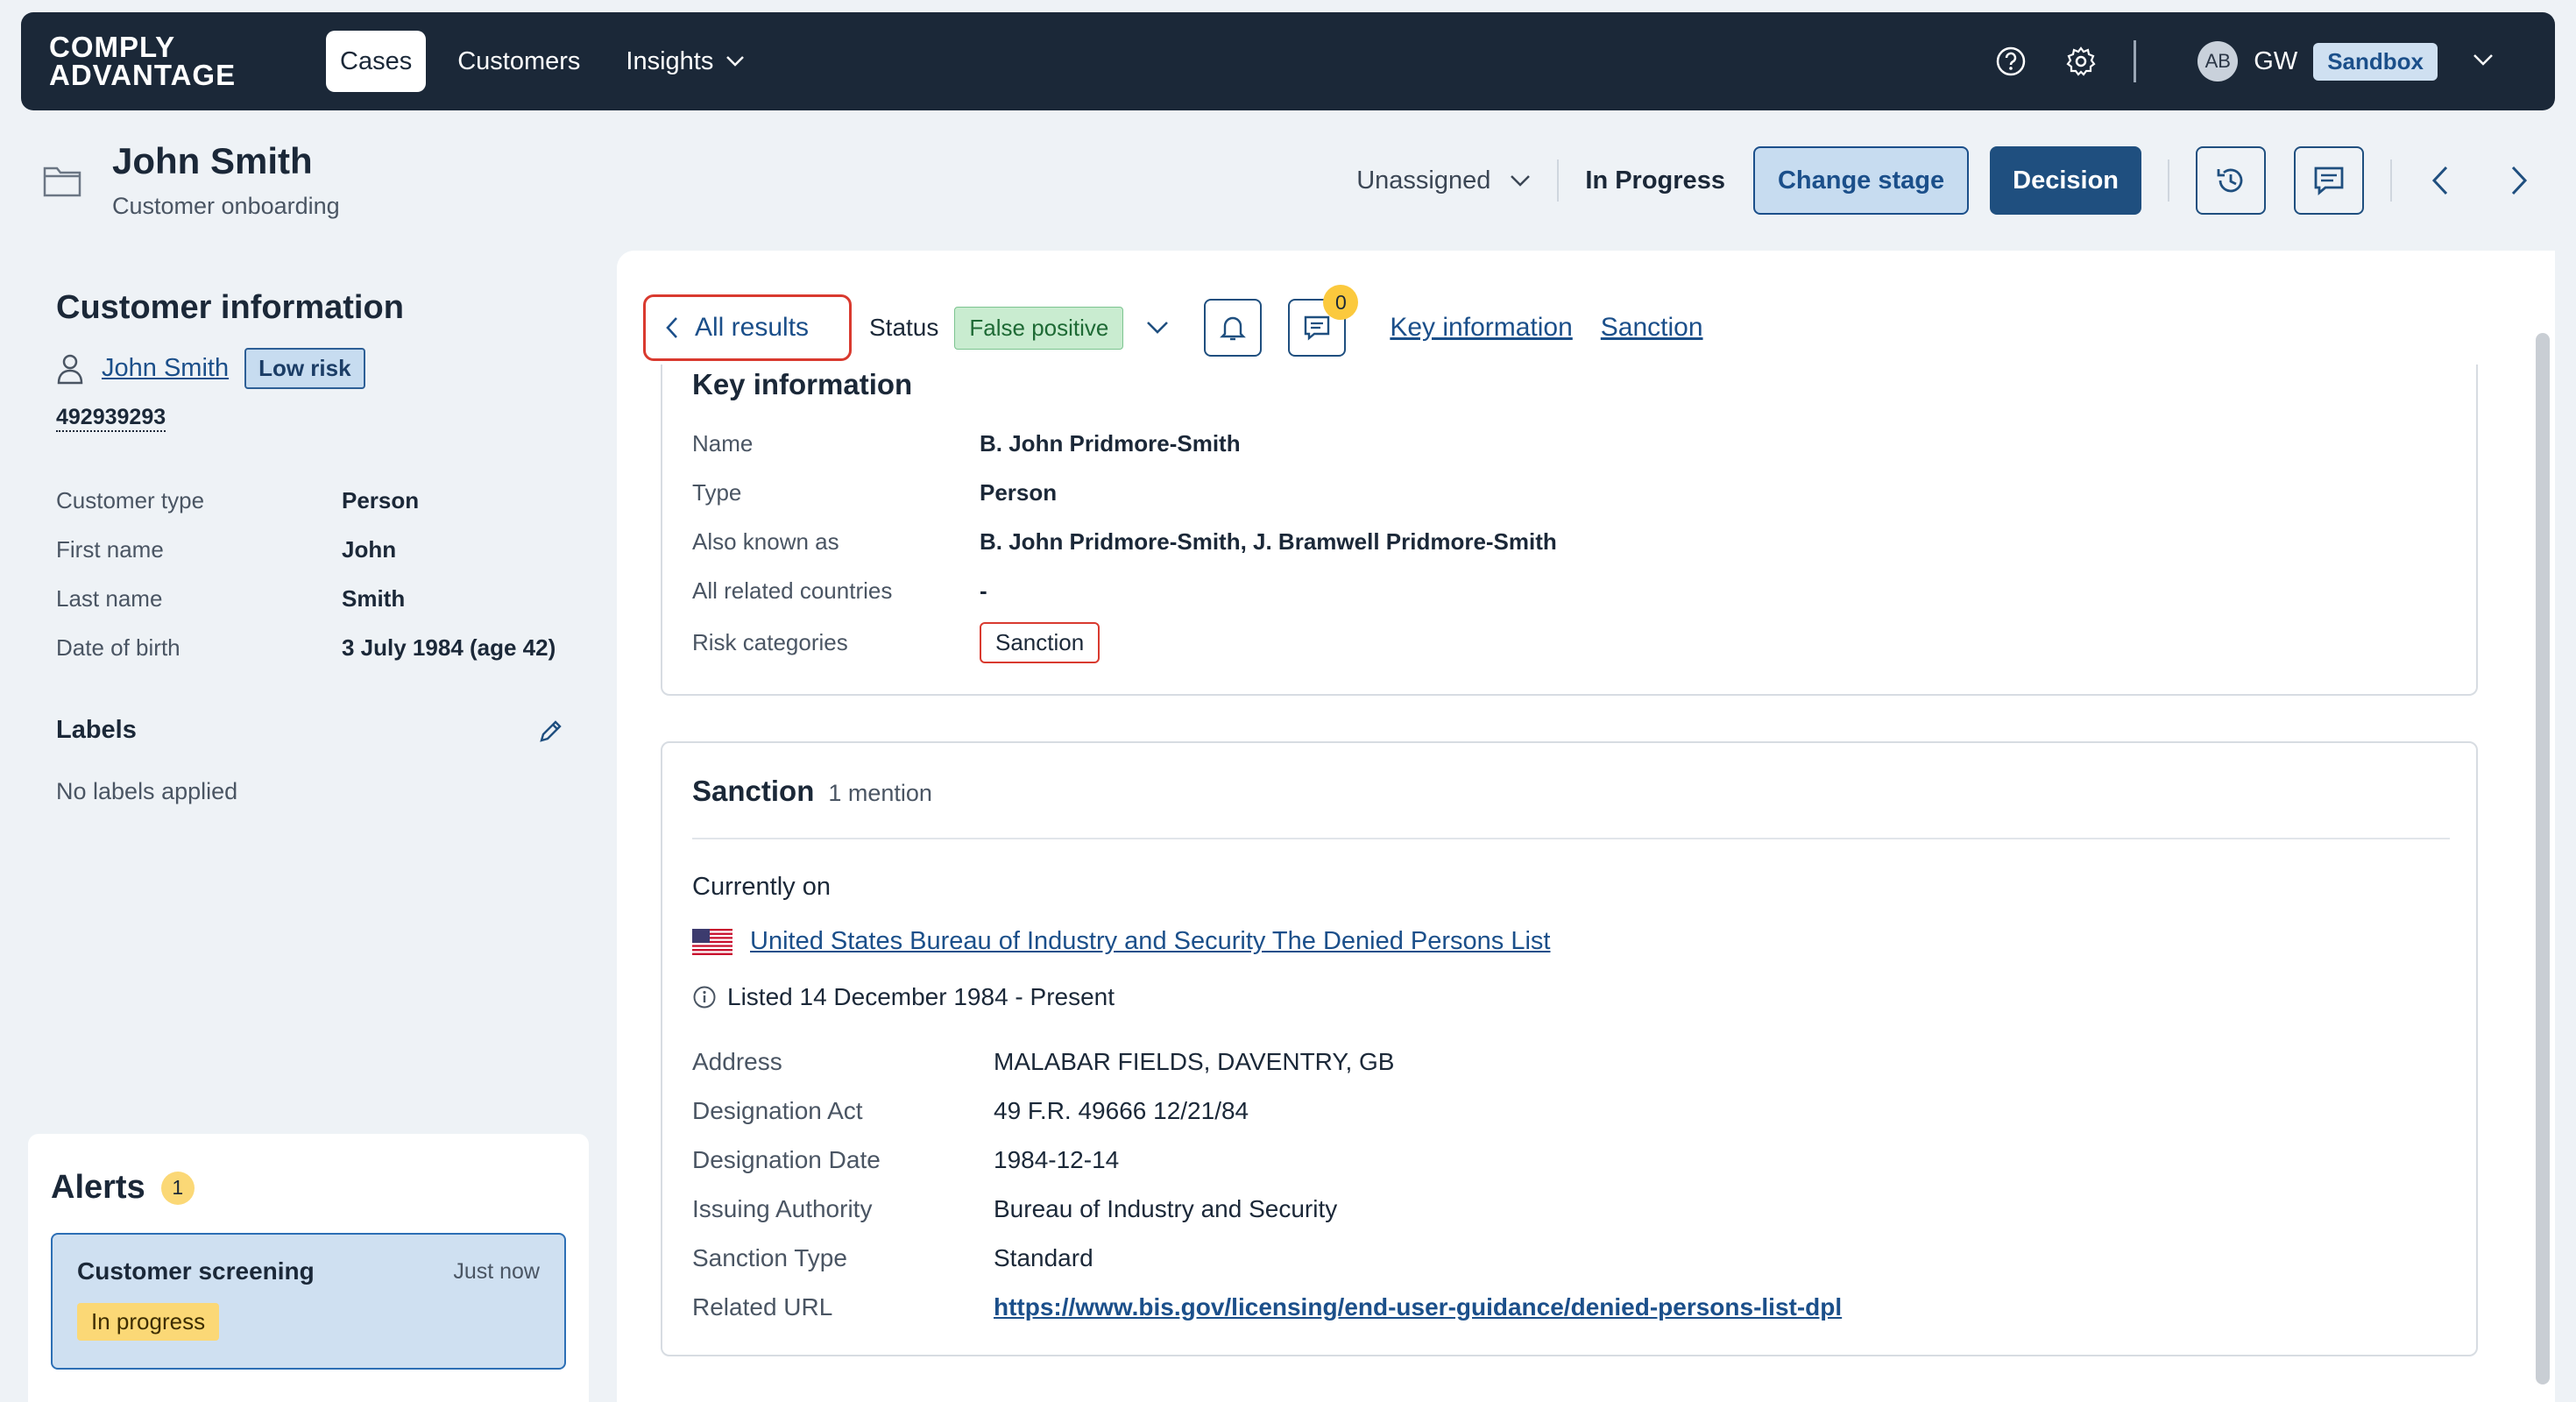 The height and width of the screenshot is (1402, 2576). I want to click on detail-value: Bureau of Industry and Security, so click(1166, 1208).